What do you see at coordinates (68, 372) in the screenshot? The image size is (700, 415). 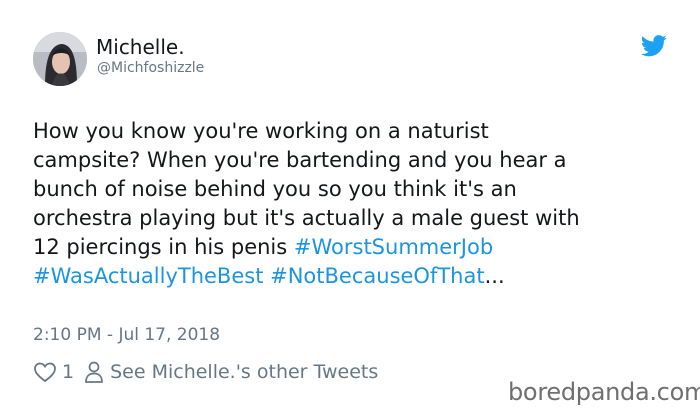 I see `like-count: 1` at bounding box center [68, 372].